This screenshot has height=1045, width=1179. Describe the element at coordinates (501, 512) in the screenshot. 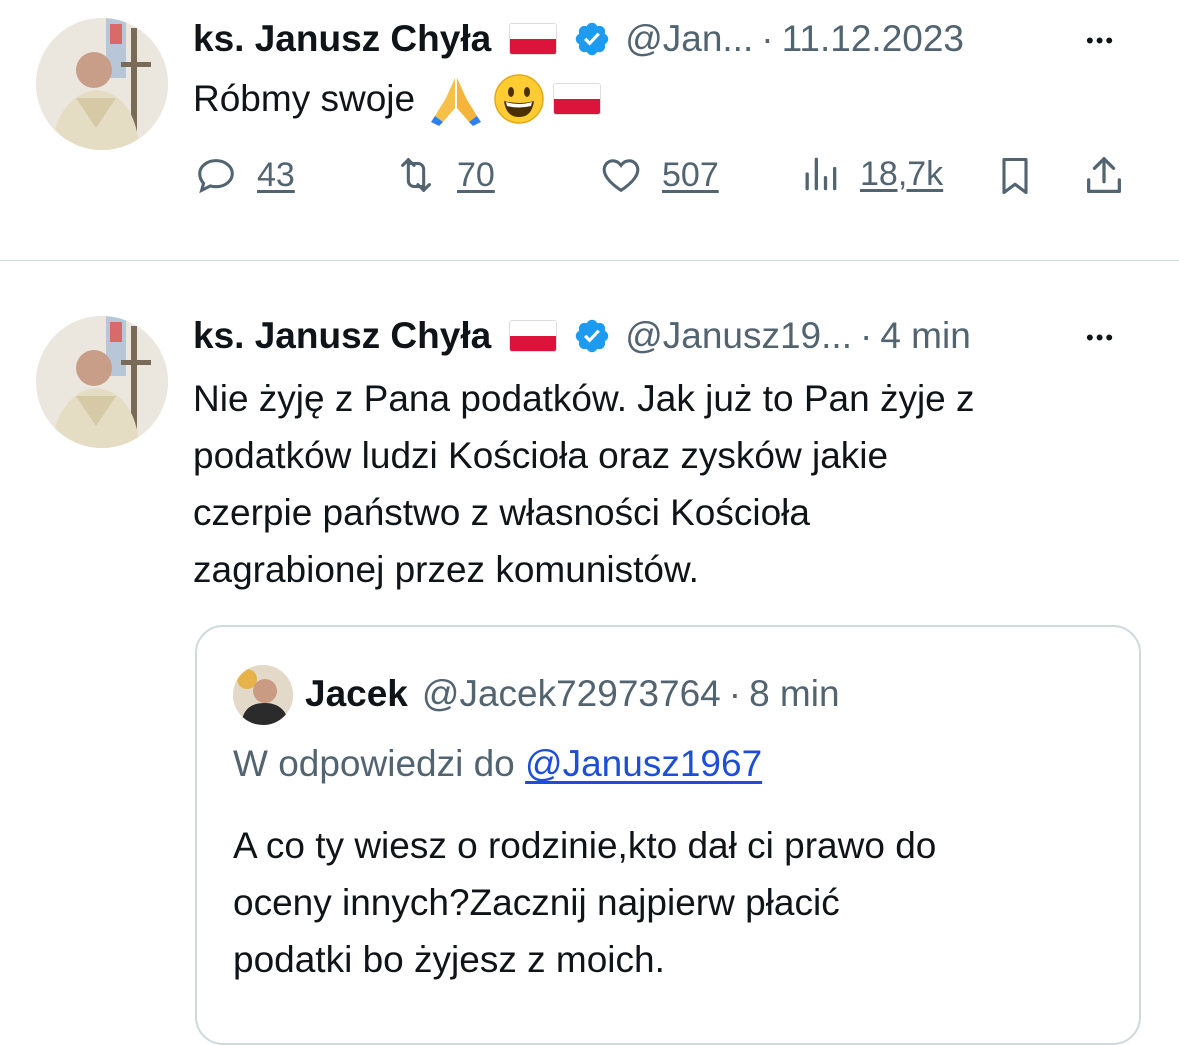

I see `tweet-text-line: czerpie państwo z własności Kościoła` at that location.